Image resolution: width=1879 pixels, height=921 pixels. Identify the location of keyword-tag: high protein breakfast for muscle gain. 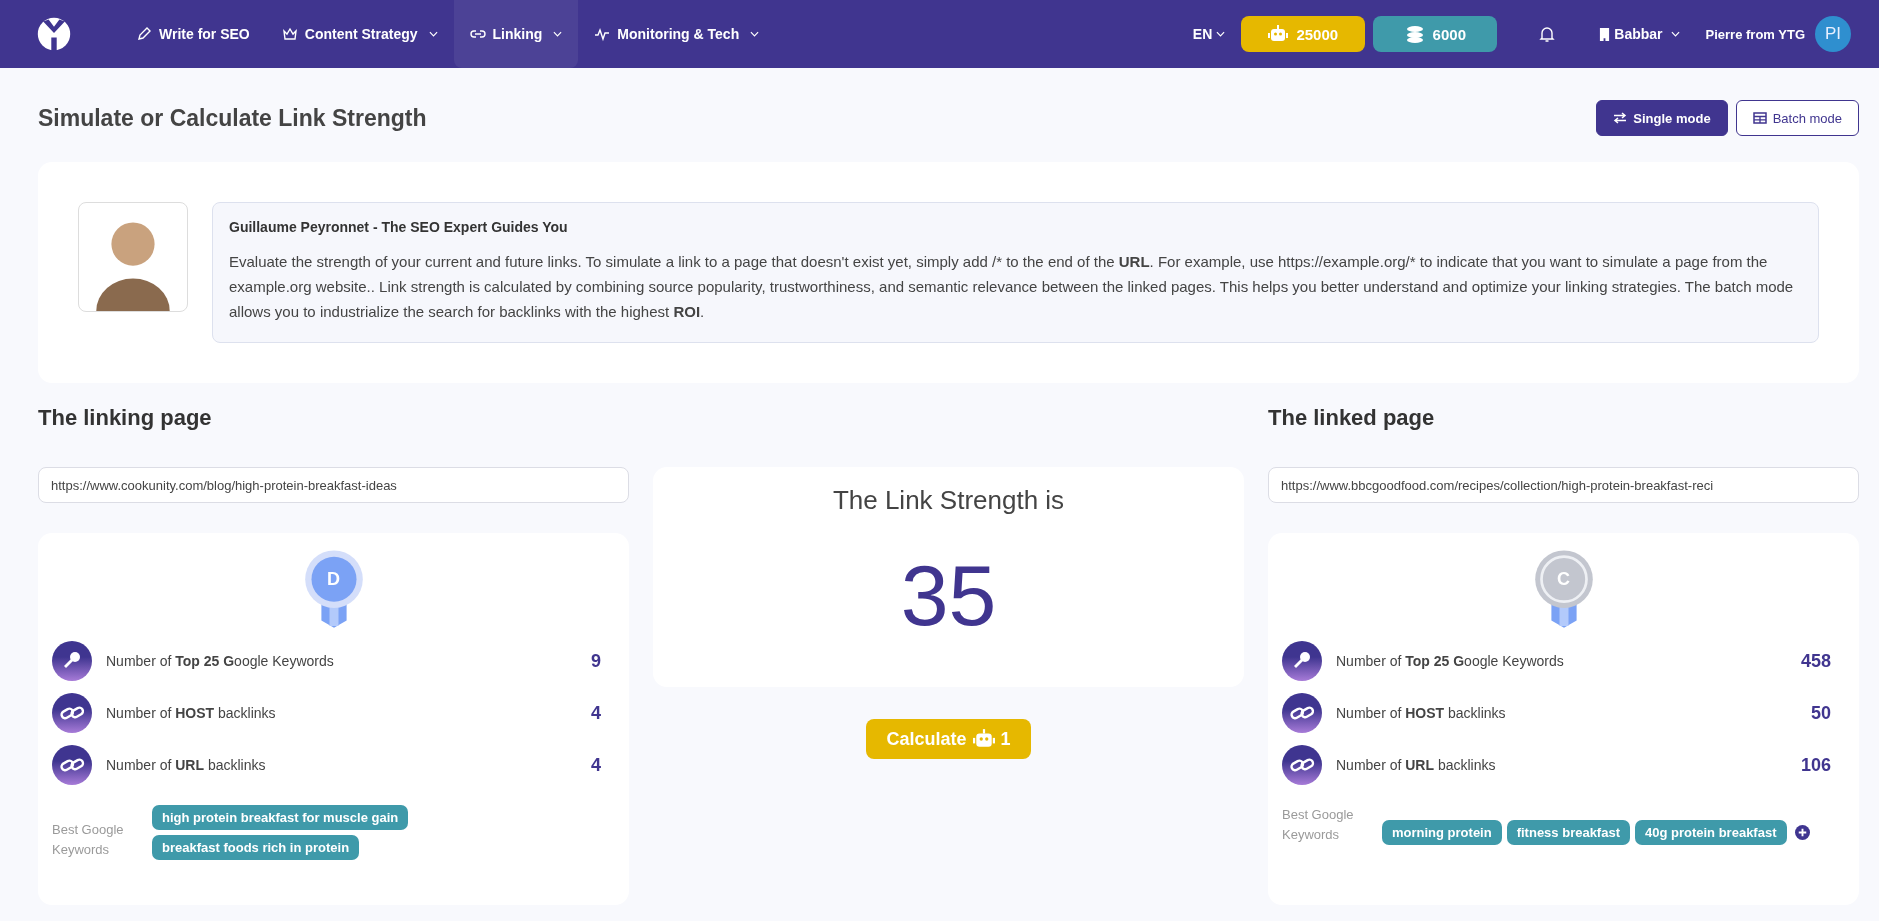
(280, 817).